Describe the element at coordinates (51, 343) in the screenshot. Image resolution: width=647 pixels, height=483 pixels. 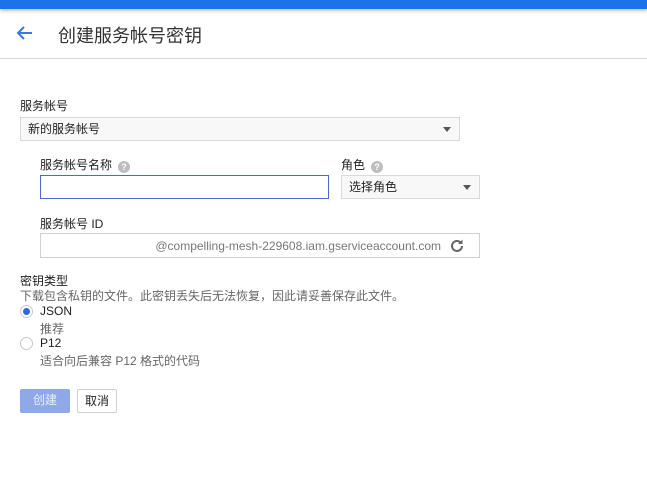
I see `p12-label: P12` at that location.